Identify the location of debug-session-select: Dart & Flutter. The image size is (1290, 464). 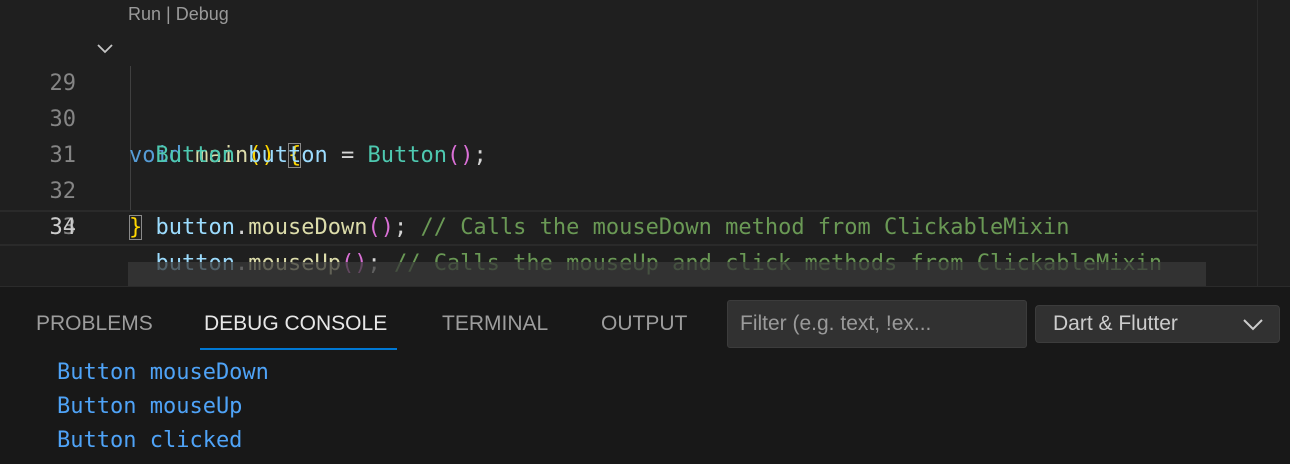
(1157, 324).